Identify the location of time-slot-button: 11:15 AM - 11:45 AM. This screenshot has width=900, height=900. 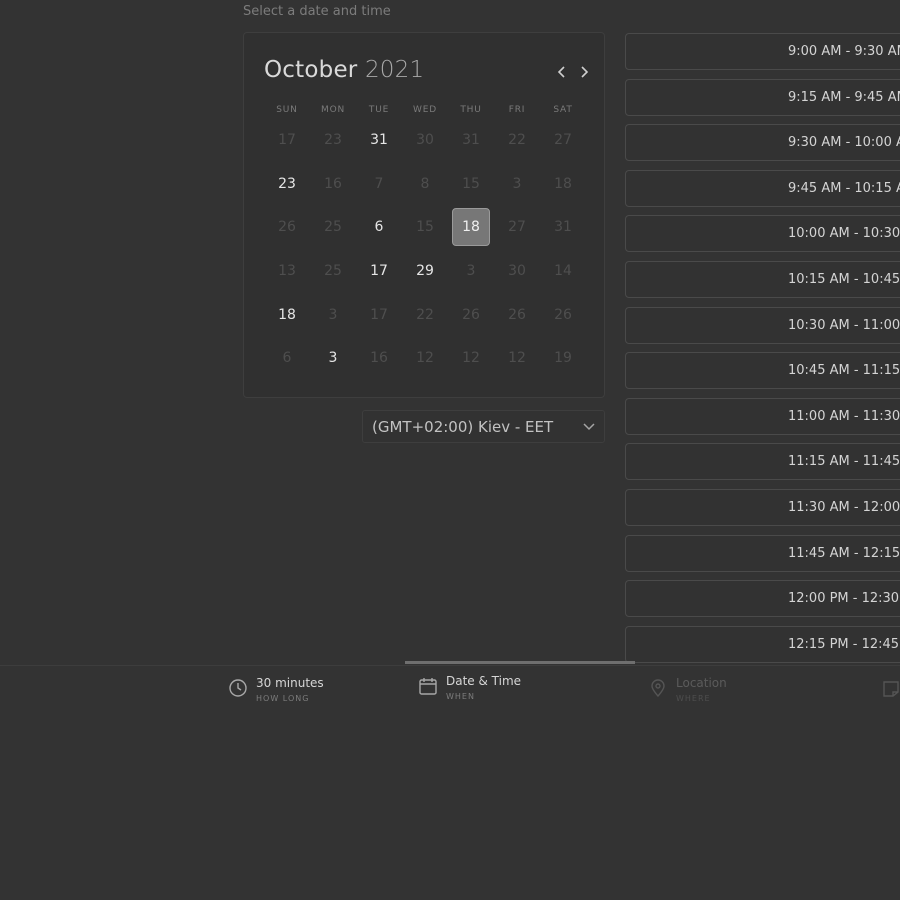
(762, 462).